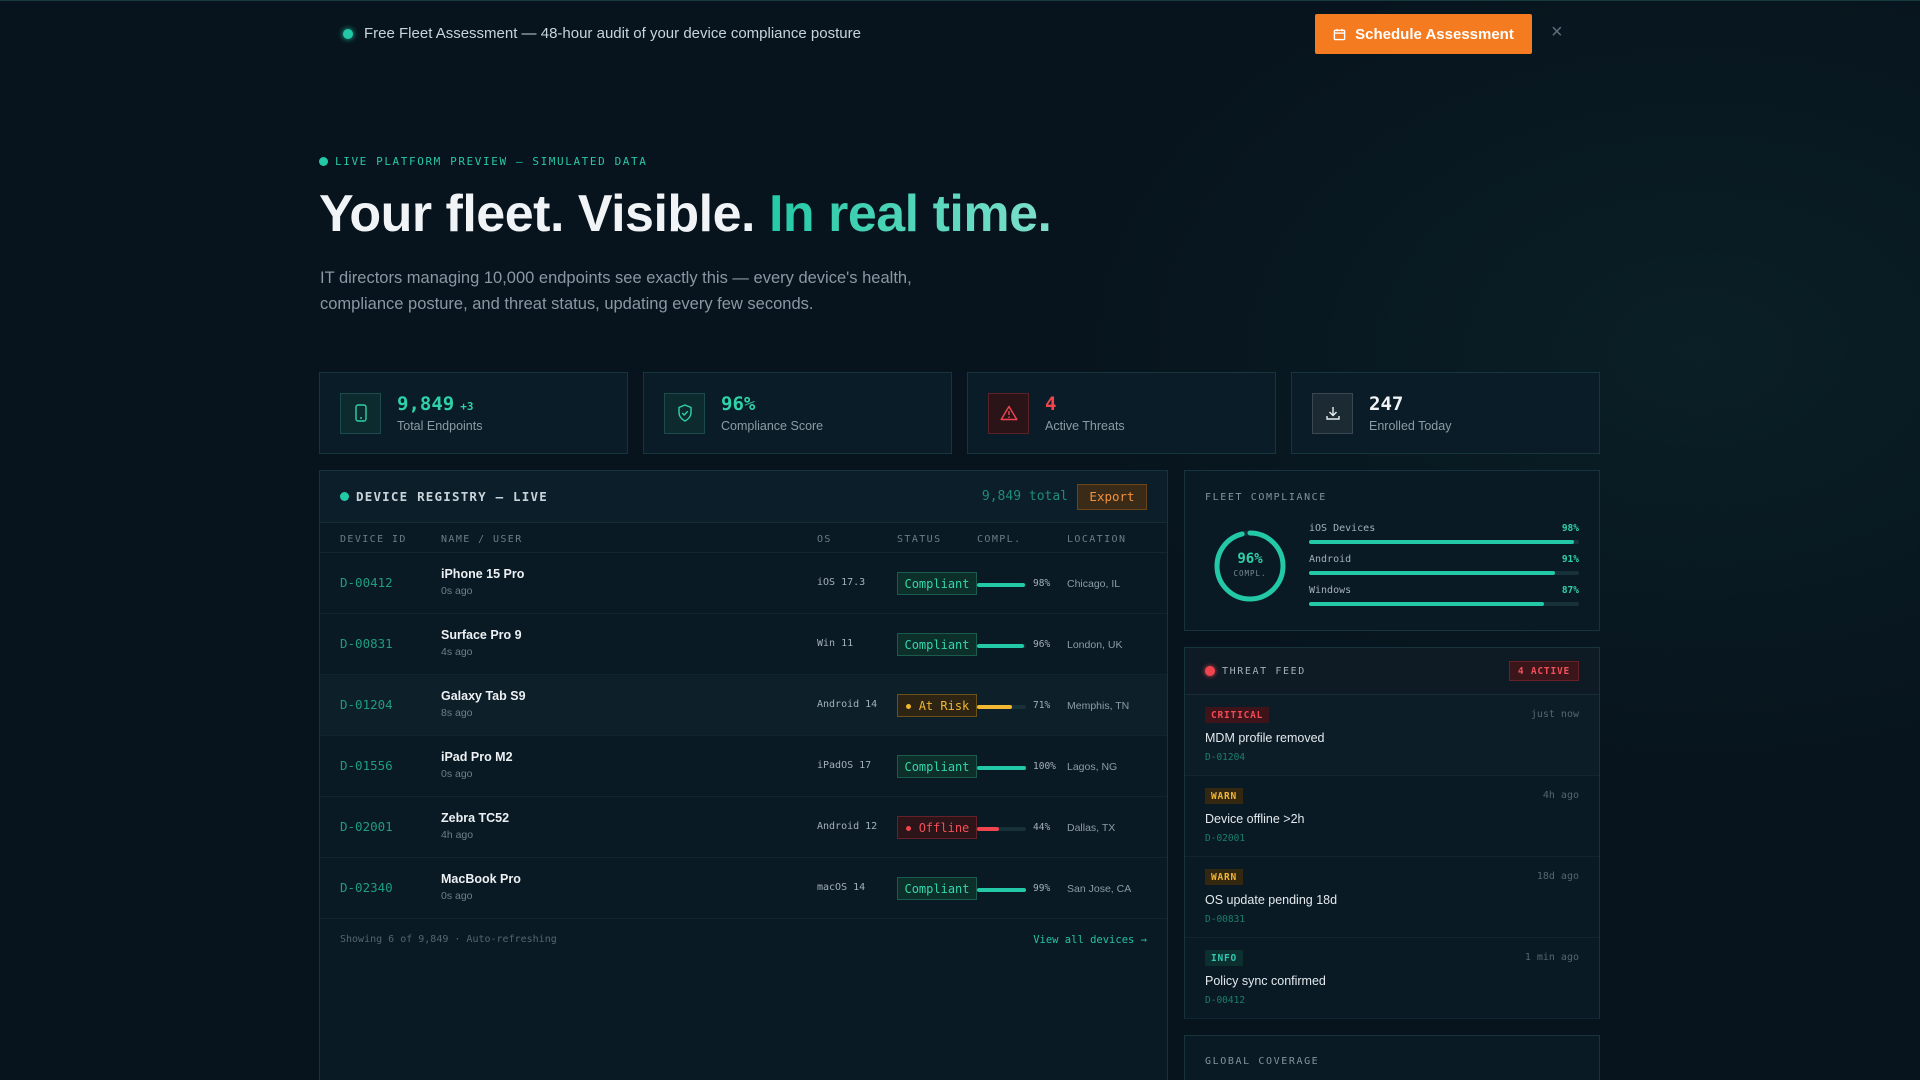 The image size is (1920, 1080). What do you see at coordinates (1121, 413) in the screenshot?
I see `stat-card-active-threats: 4 Active Threats` at bounding box center [1121, 413].